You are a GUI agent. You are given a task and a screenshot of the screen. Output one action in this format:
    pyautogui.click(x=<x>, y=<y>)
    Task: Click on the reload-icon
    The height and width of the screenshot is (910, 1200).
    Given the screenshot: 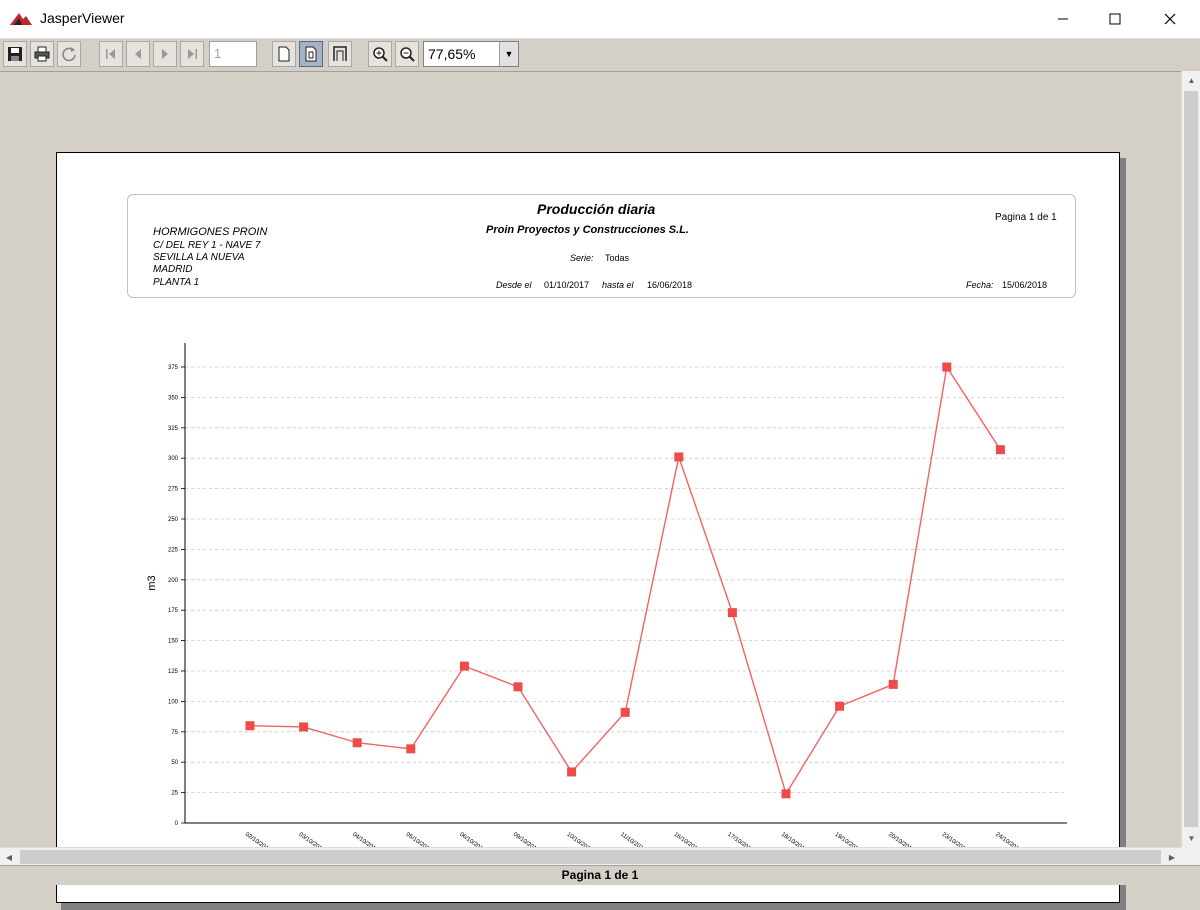 What is the action you would take?
    pyautogui.click(x=69, y=54)
    